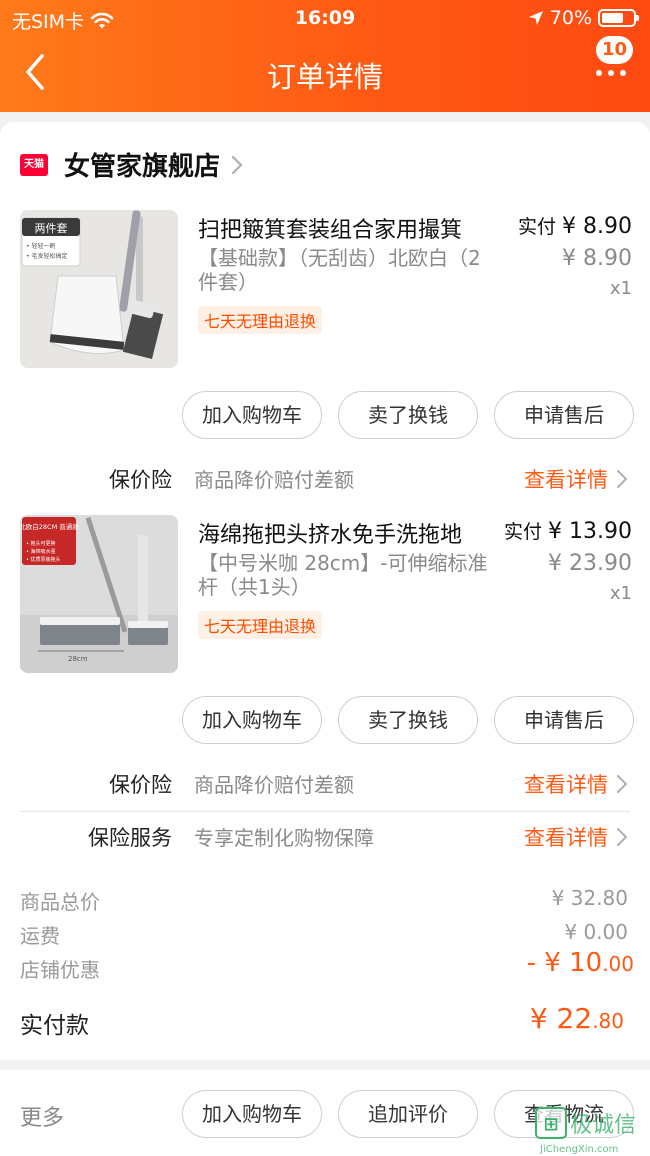 Image resolution: width=650 pixels, height=1156 pixels. I want to click on shop-discount-row: 店铺优惠 - ¥ 10.00, so click(325, 966).